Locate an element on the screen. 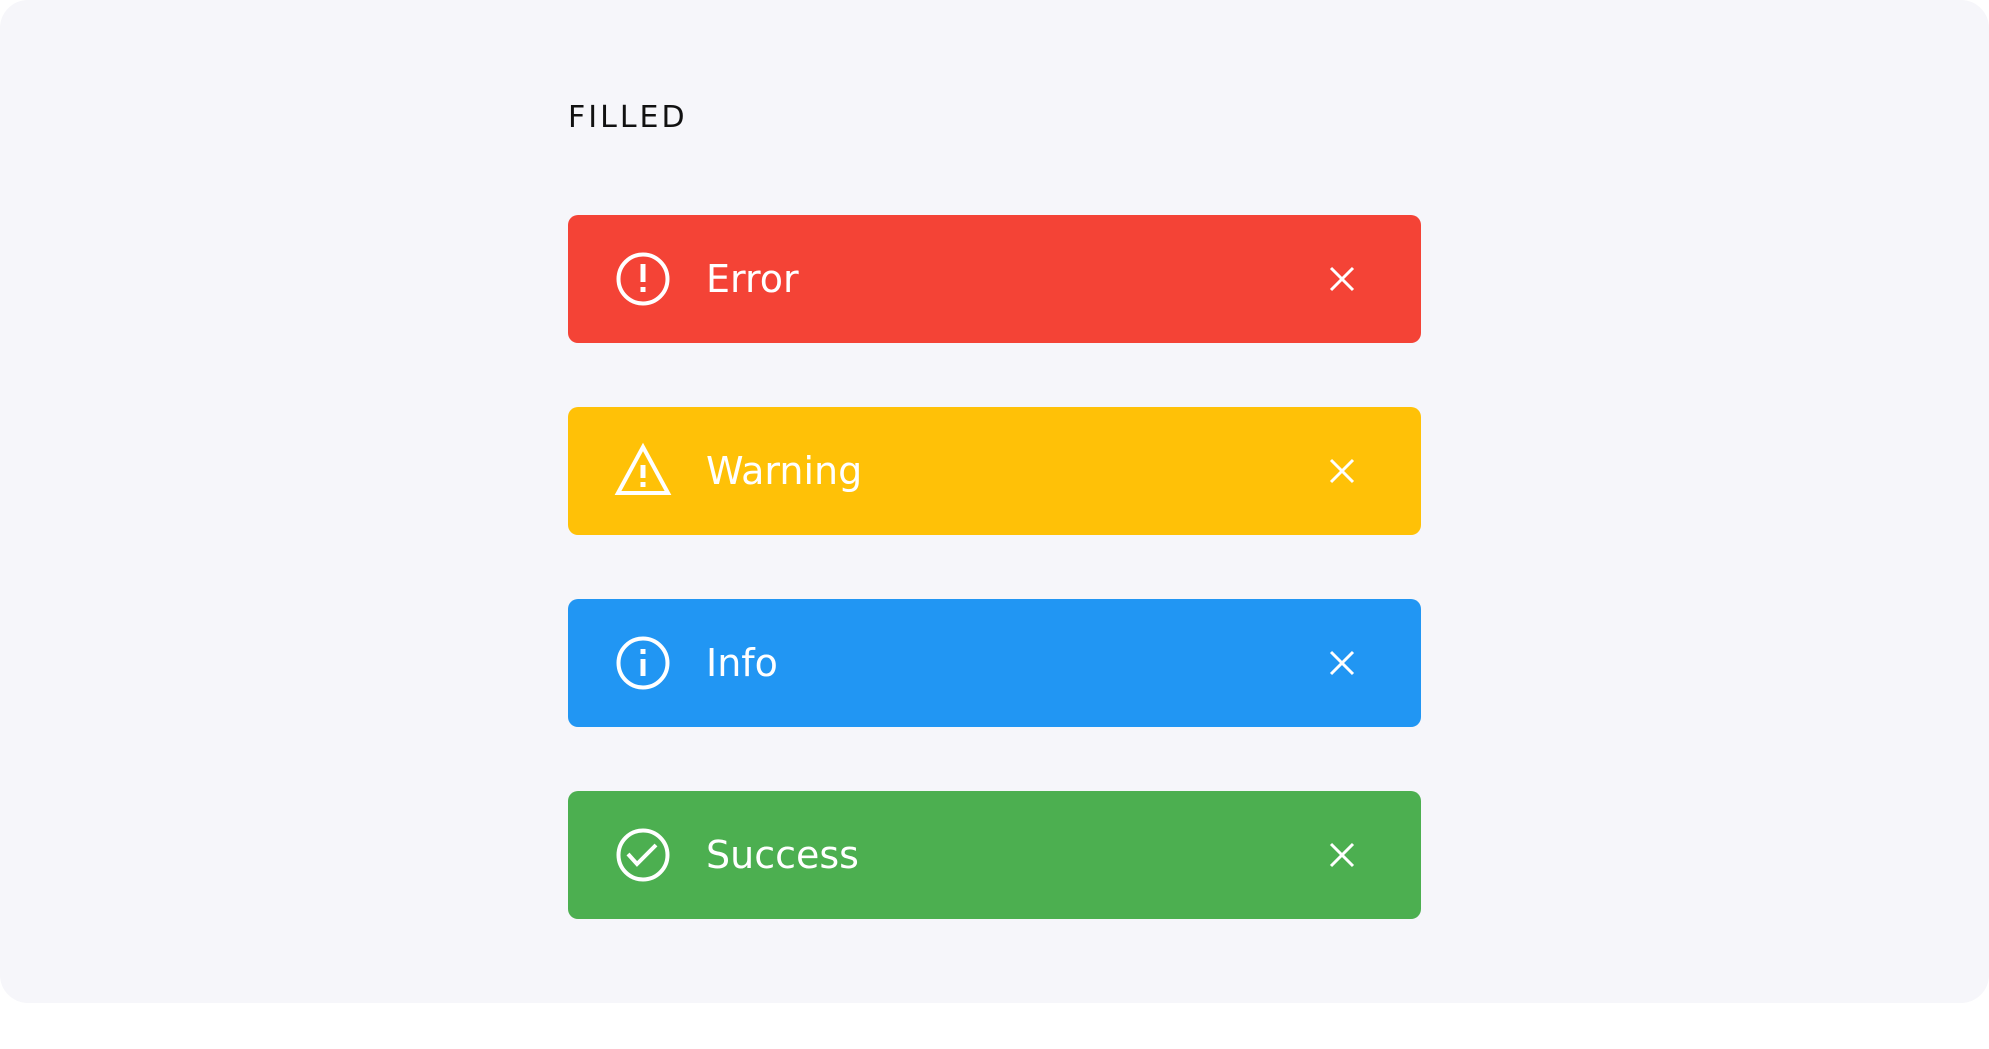 This screenshot has height=1049, width=1989. alert-label: Info is located at coordinates (742, 663).